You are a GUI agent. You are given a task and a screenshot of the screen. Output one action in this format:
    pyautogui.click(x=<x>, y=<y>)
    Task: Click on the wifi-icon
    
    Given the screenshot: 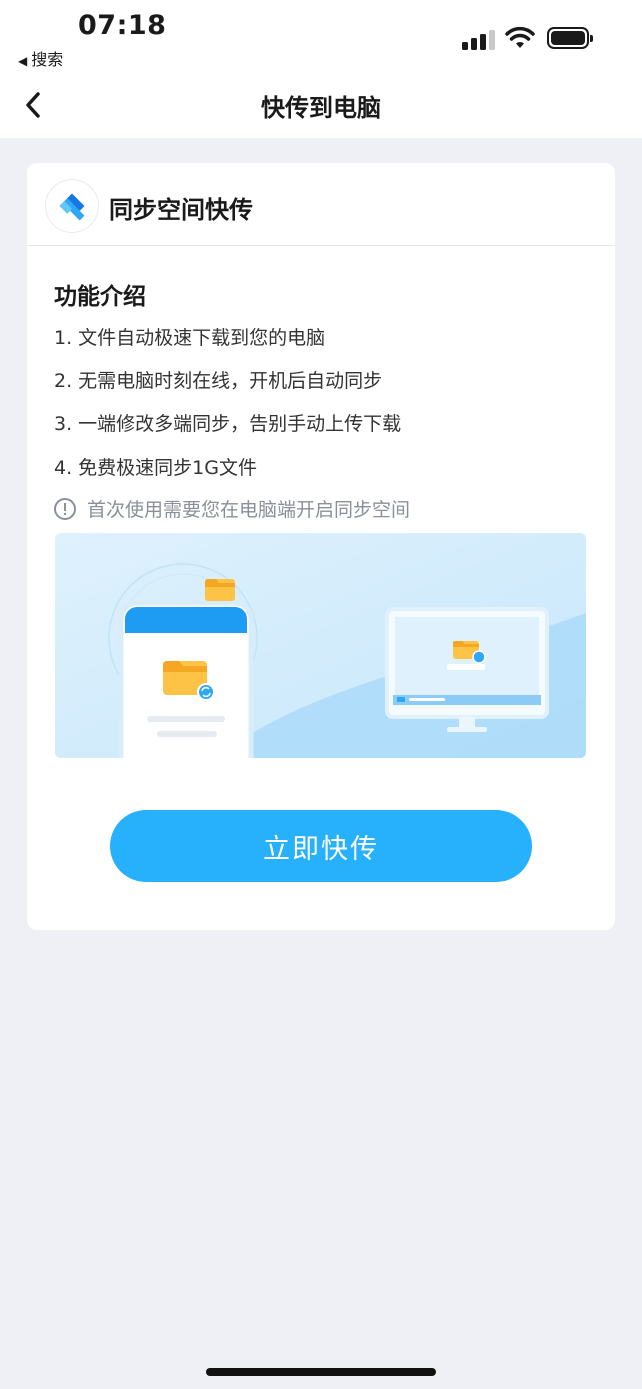 What is the action you would take?
    pyautogui.click(x=520, y=37)
    